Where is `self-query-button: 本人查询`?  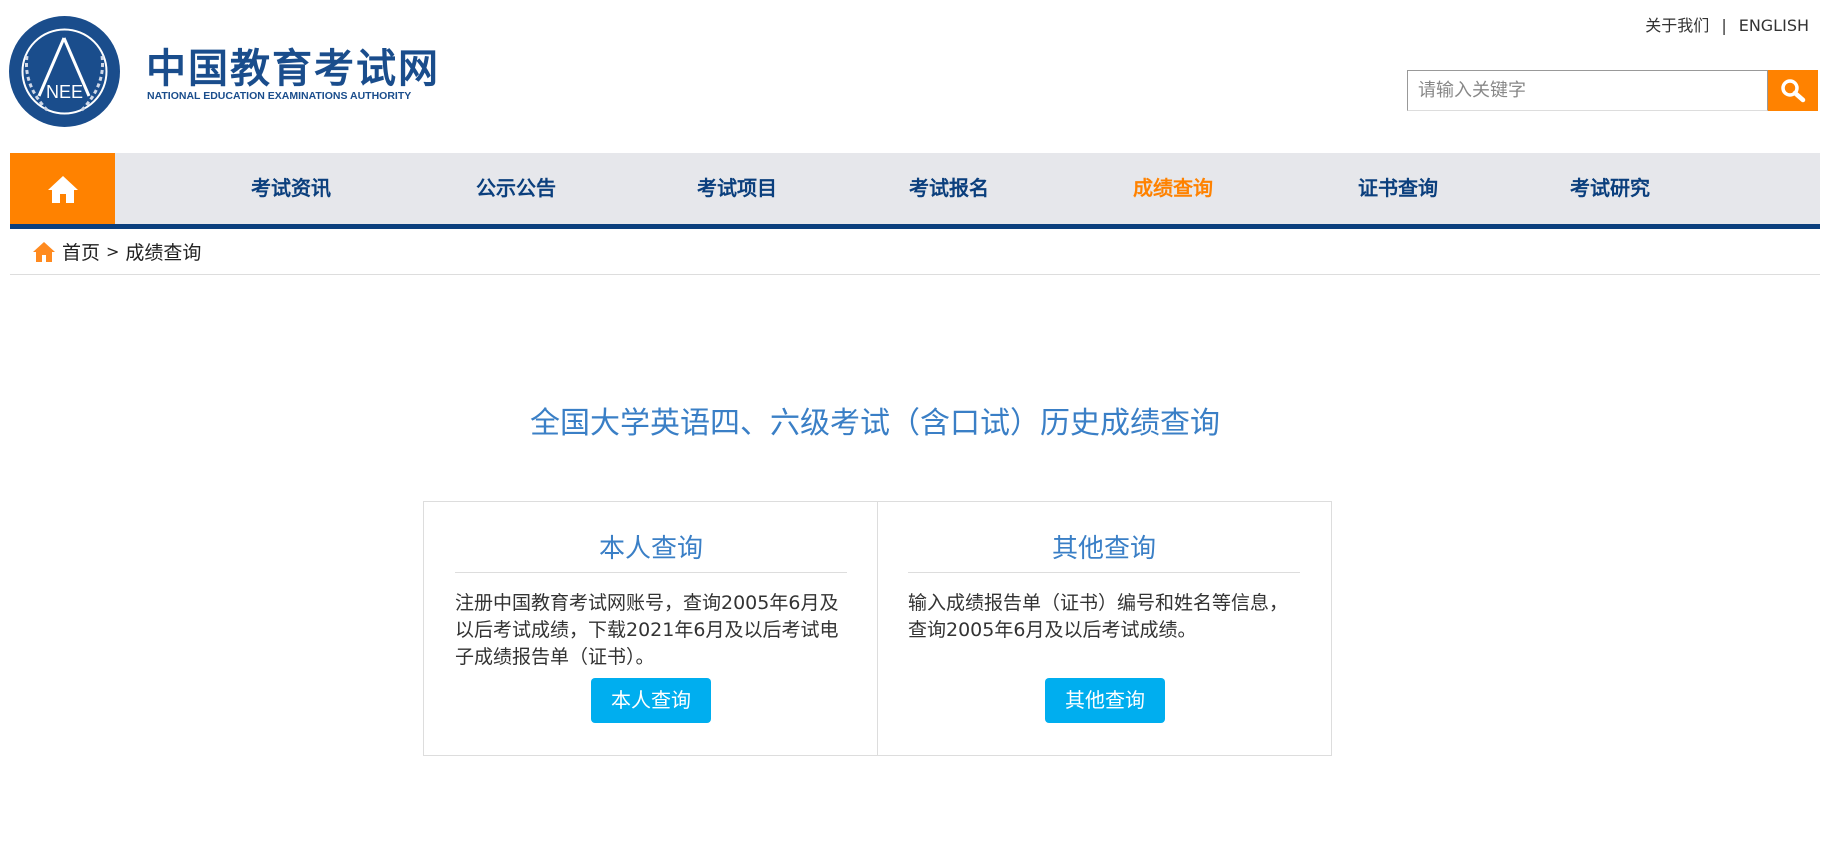
self-query-button: 本人查询 is located at coordinates (651, 700).